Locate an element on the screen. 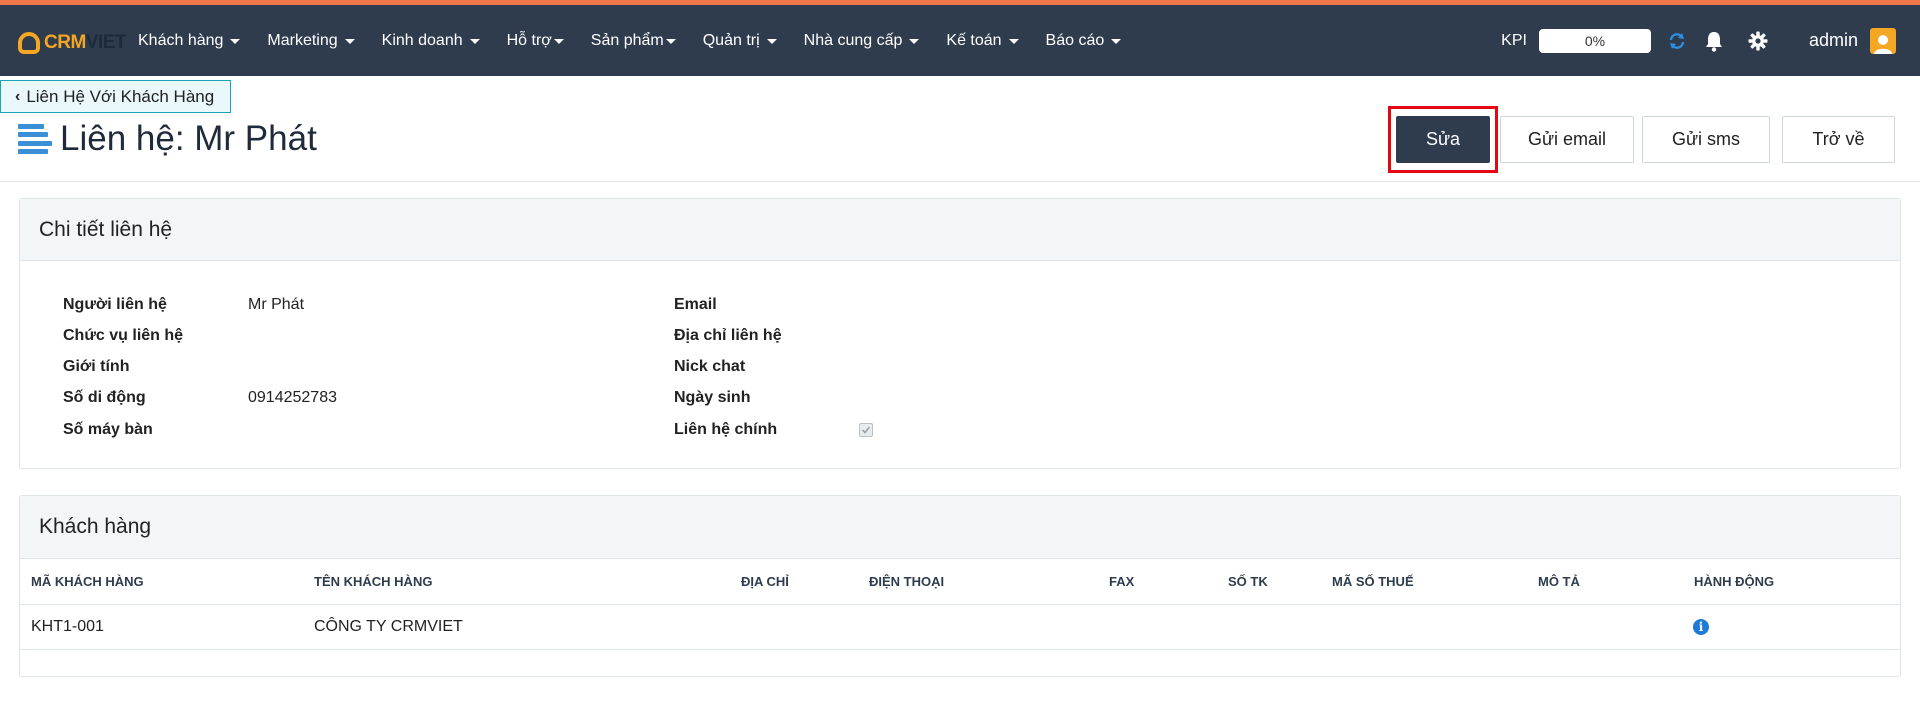 This screenshot has height=726, width=1920. column-header-account: SỐ TK is located at coordinates (1269, 581).